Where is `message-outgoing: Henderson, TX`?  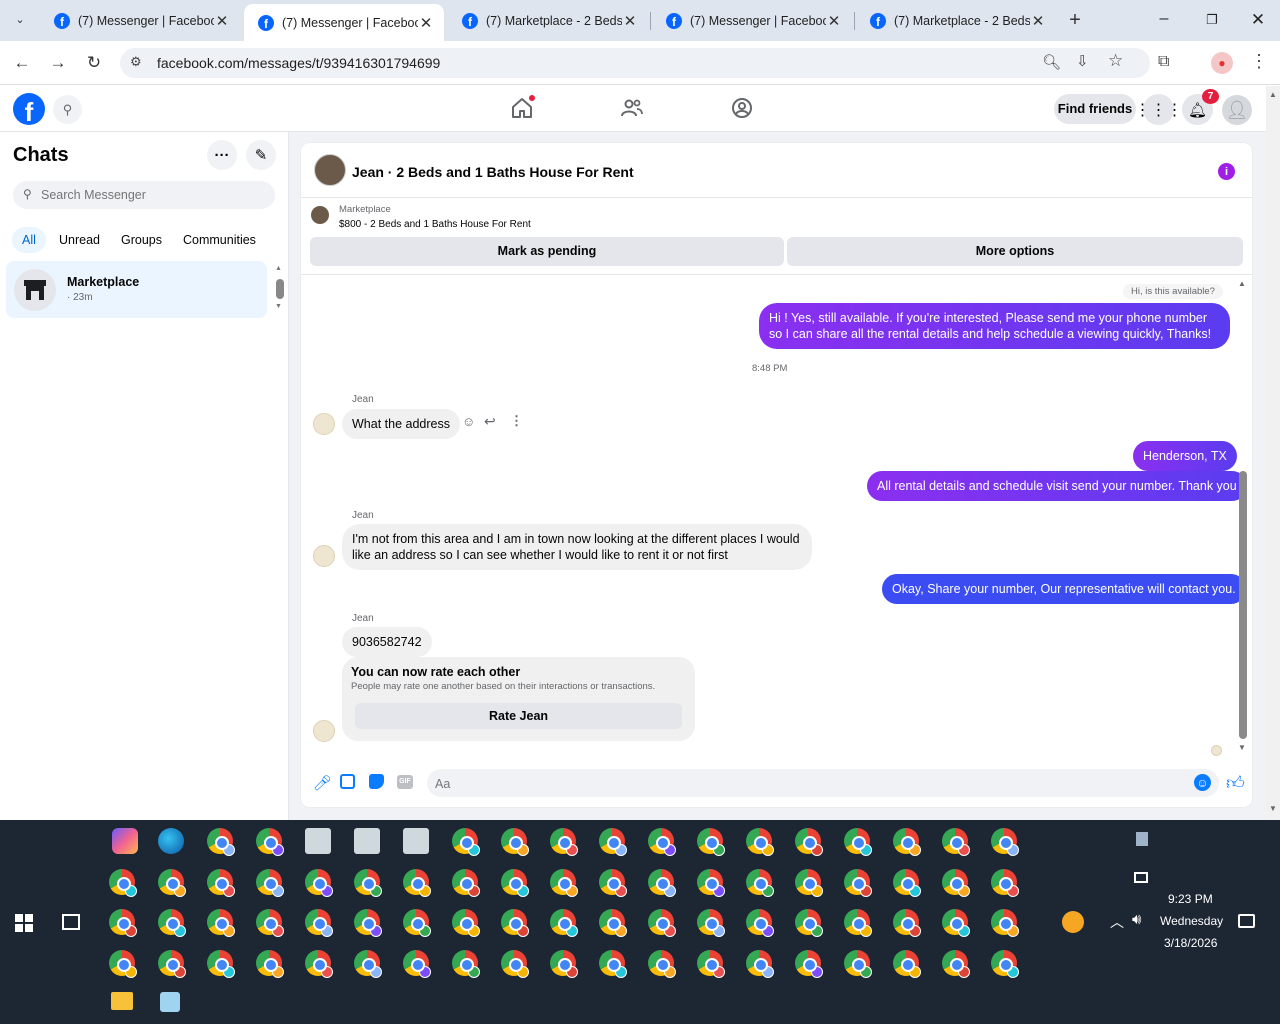 message-outgoing: Henderson, TX is located at coordinates (1185, 456).